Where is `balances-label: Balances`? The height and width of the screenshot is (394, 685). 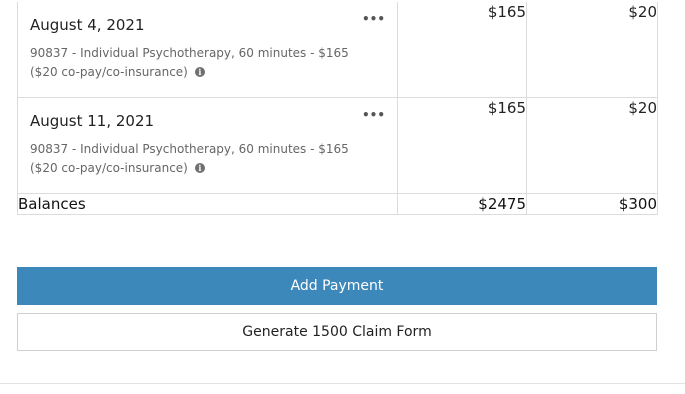
balances-label: Balances is located at coordinates (207, 204).